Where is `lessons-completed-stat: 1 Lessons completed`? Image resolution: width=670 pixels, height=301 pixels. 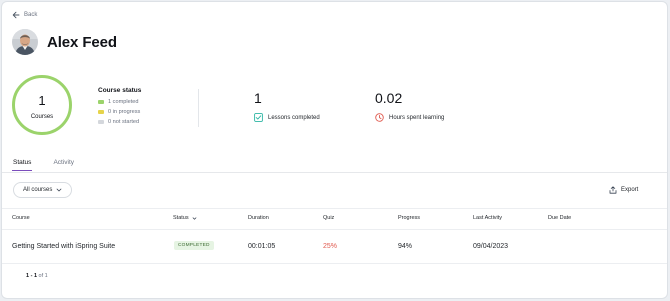 lessons-completed-stat: 1 Lessons completed is located at coordinates (287, 106).